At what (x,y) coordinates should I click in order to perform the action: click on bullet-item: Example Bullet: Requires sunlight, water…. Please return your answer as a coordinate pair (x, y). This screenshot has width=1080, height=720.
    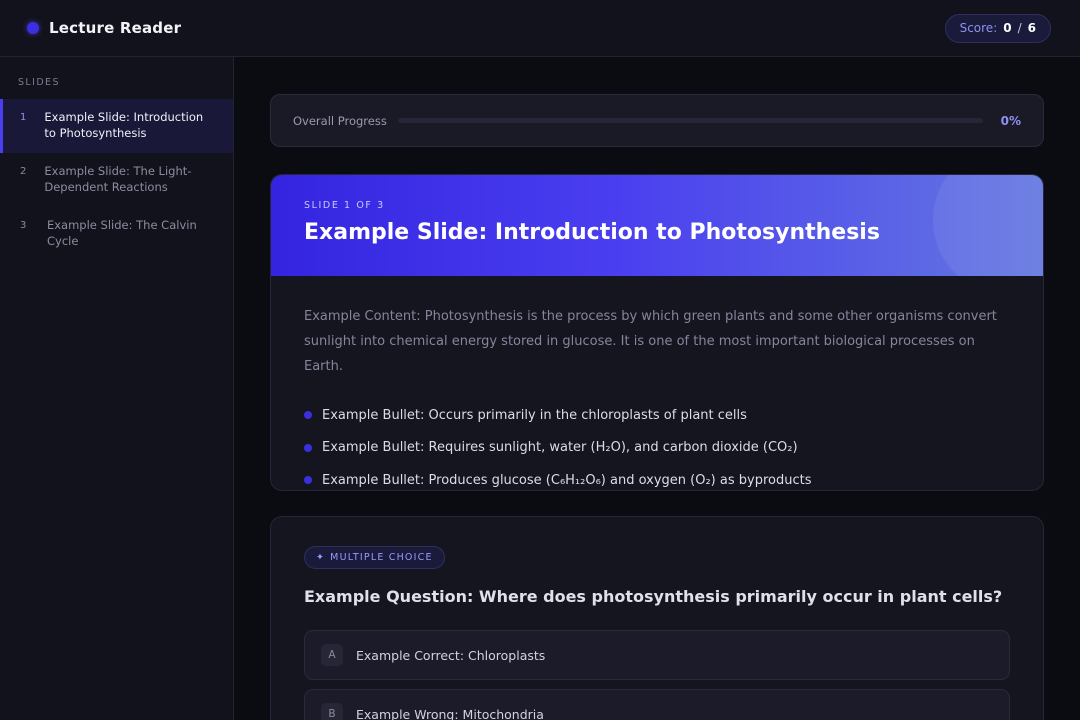
    Looking at the image, I should click on (657, 448).